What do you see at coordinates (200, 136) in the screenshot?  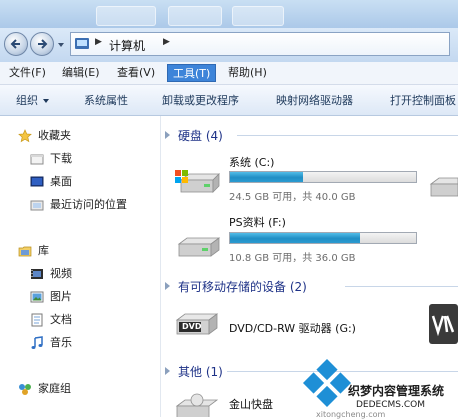 I see `group-hard-disks-label: 硬盘 (4)` at bounding box center [200, 136].